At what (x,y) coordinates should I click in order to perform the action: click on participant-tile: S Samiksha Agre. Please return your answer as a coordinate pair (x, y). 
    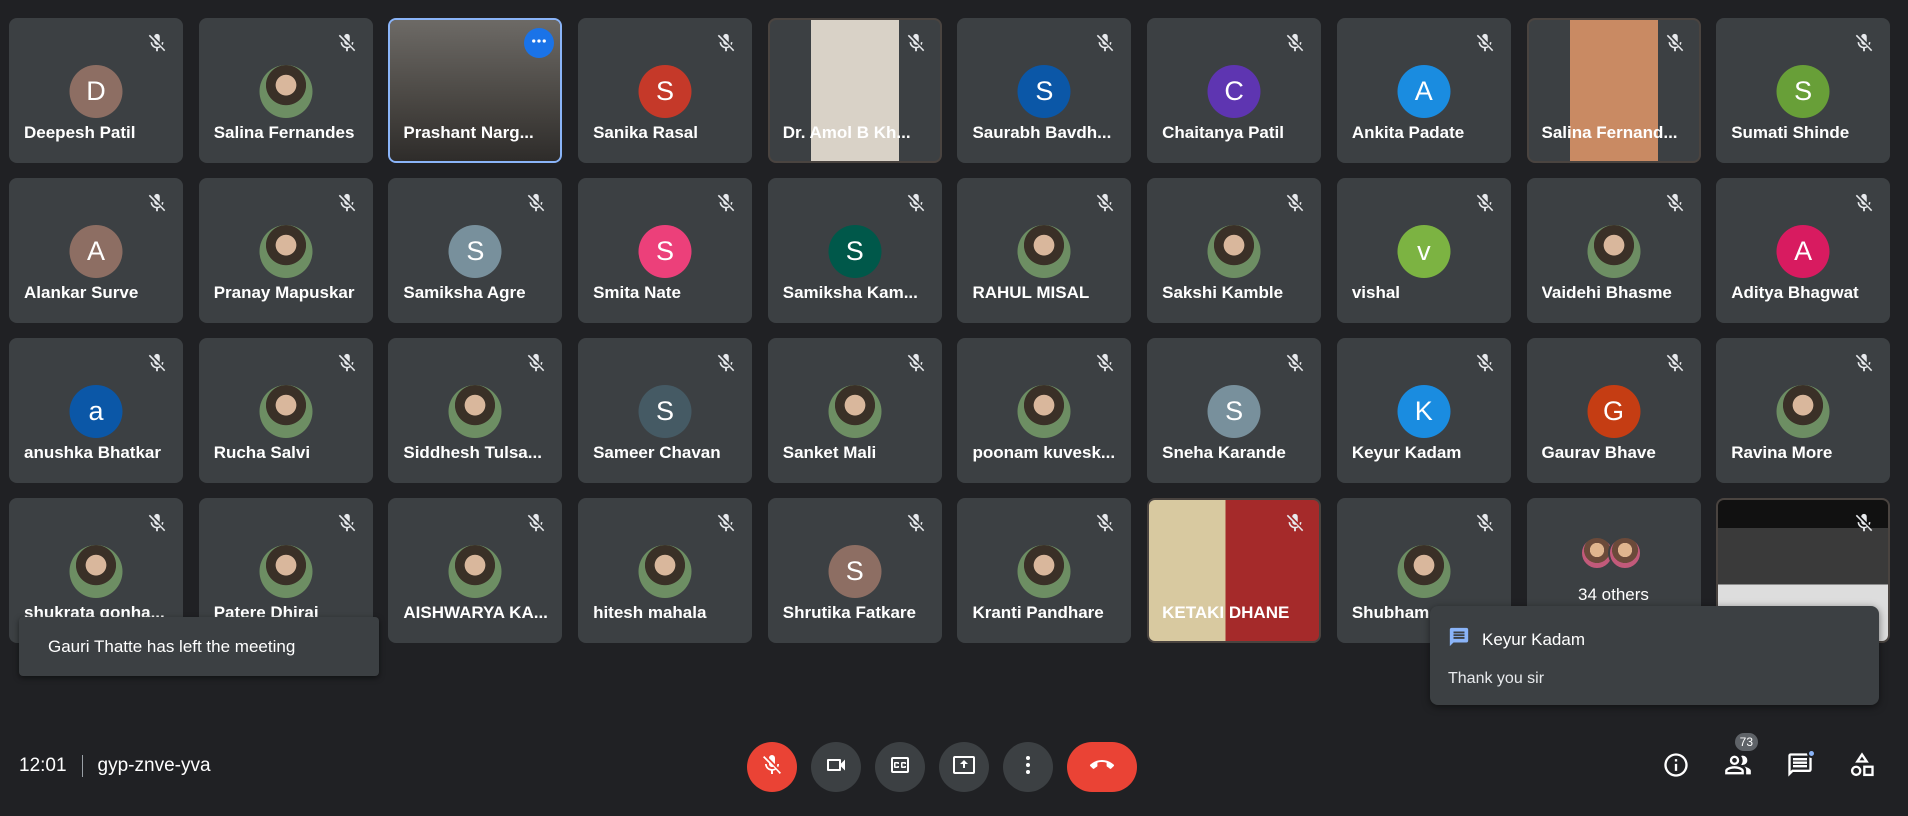
    Looking at the image, I should click on (475, 250).